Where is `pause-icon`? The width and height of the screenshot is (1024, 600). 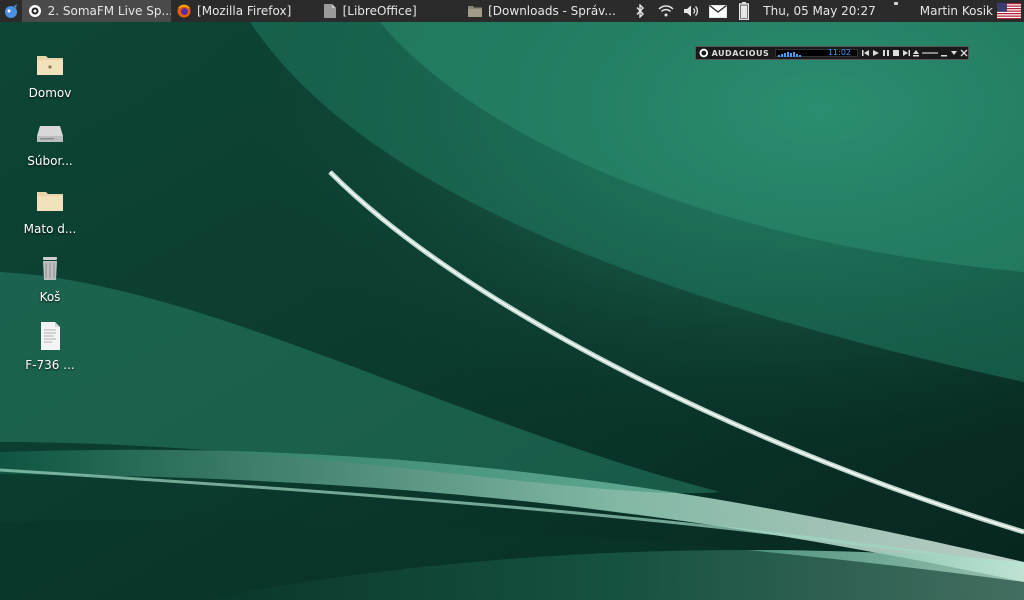
pause-icon is located at coordinates (886, 53).